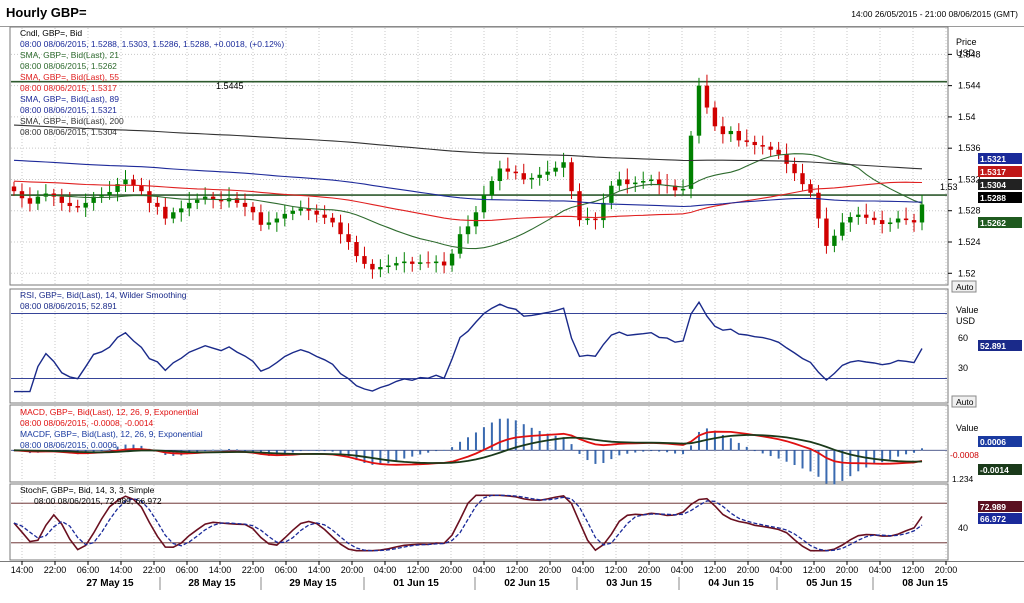 Image resolution: width=1024 pixels, height=603 pixels. Describe the element at coordinates (319, 570) in the screenshot. I see `x-tick-label: 14:00` at that location.